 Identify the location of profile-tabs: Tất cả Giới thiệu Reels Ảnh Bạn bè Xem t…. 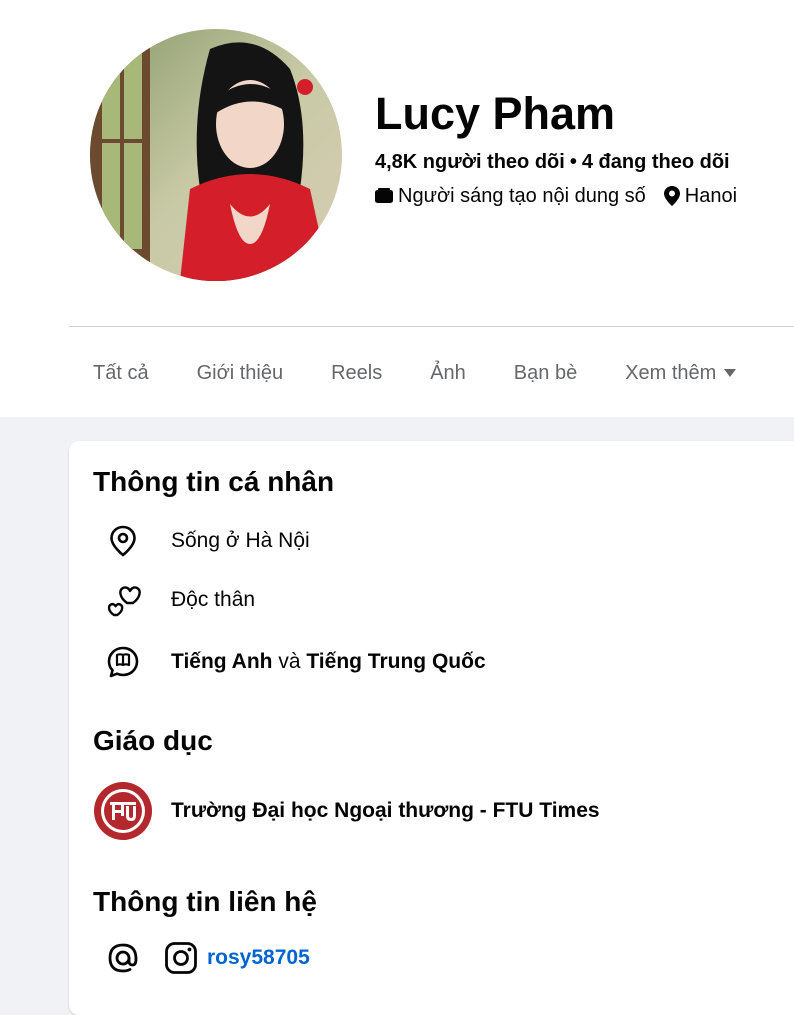
(414, 373).